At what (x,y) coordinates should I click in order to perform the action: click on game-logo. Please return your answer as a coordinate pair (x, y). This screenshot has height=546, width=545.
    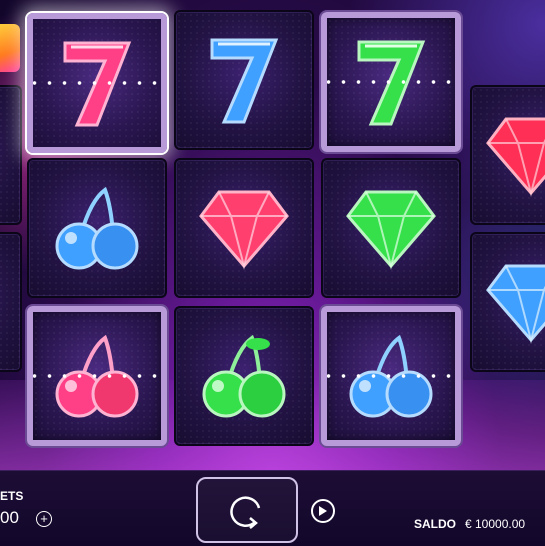
    Looking at the image, I should click on (10, 48).